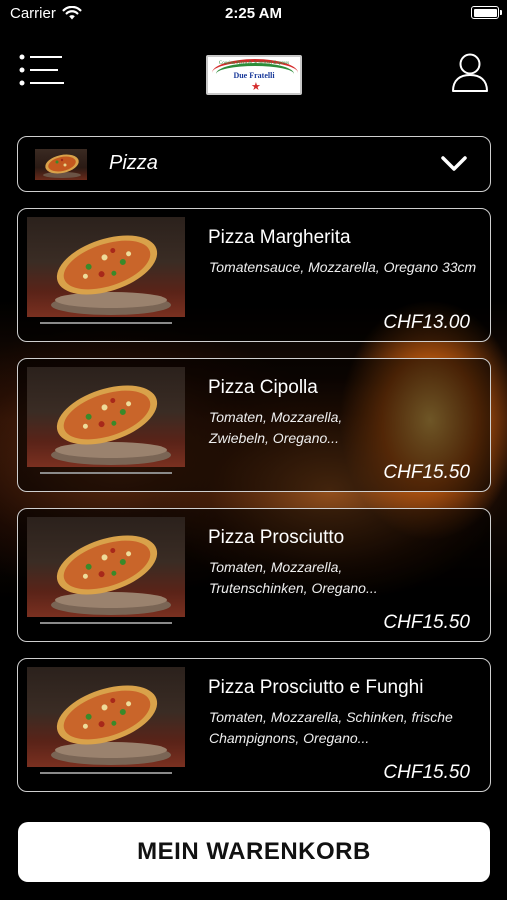  What do you see at coordinates (343, 267) in the screenshot?
I see `product-description: Tomatensauce, Mozzarella, Oregano 33cm` at bounding box center [343, 267].